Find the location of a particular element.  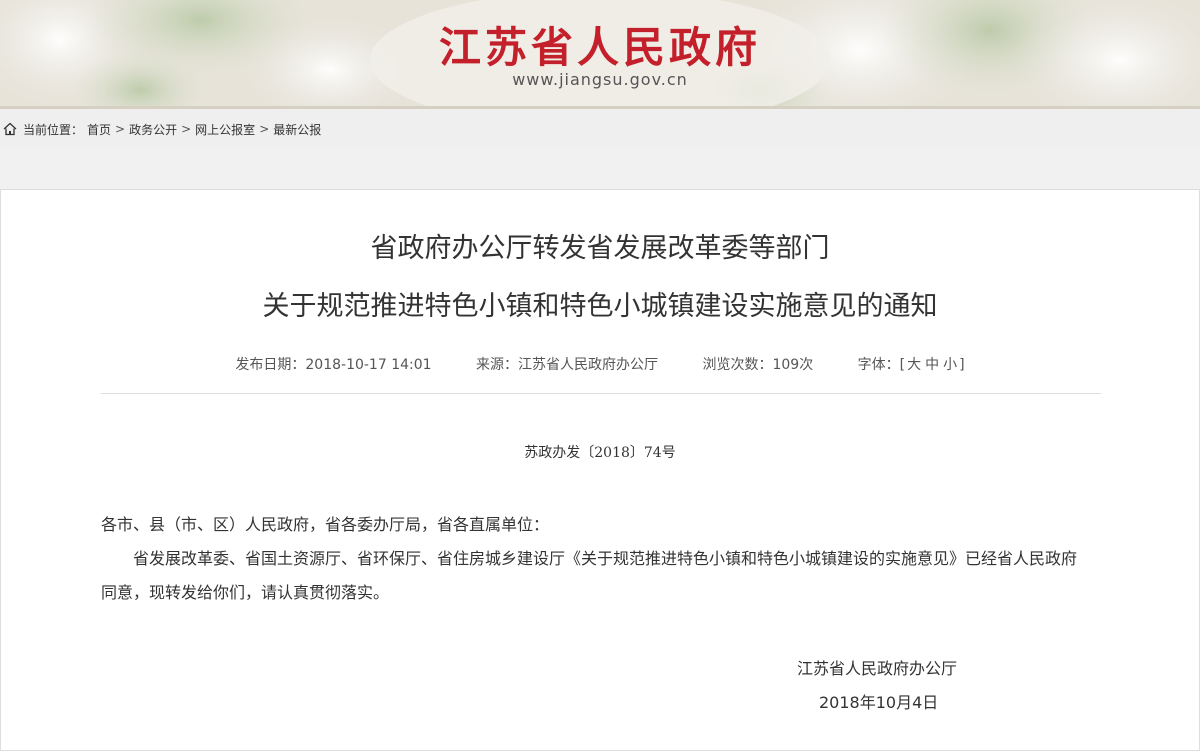

font-size-bracket-close: ] is located at coordinates (962, 365).